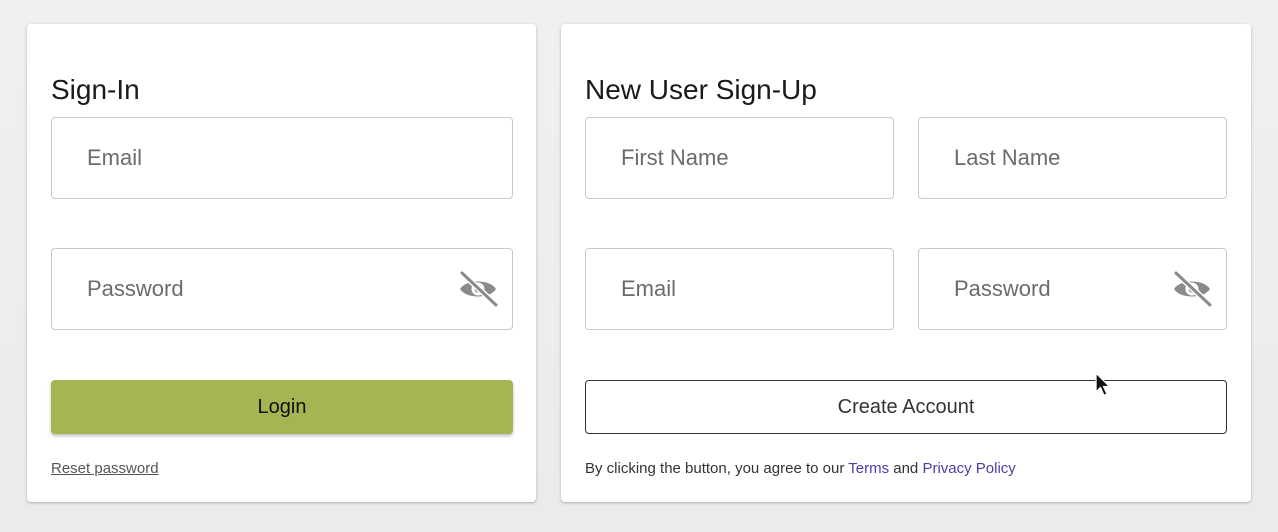  I want to click on privacy-policy-link: Privacy Policy, so click(968, 468).